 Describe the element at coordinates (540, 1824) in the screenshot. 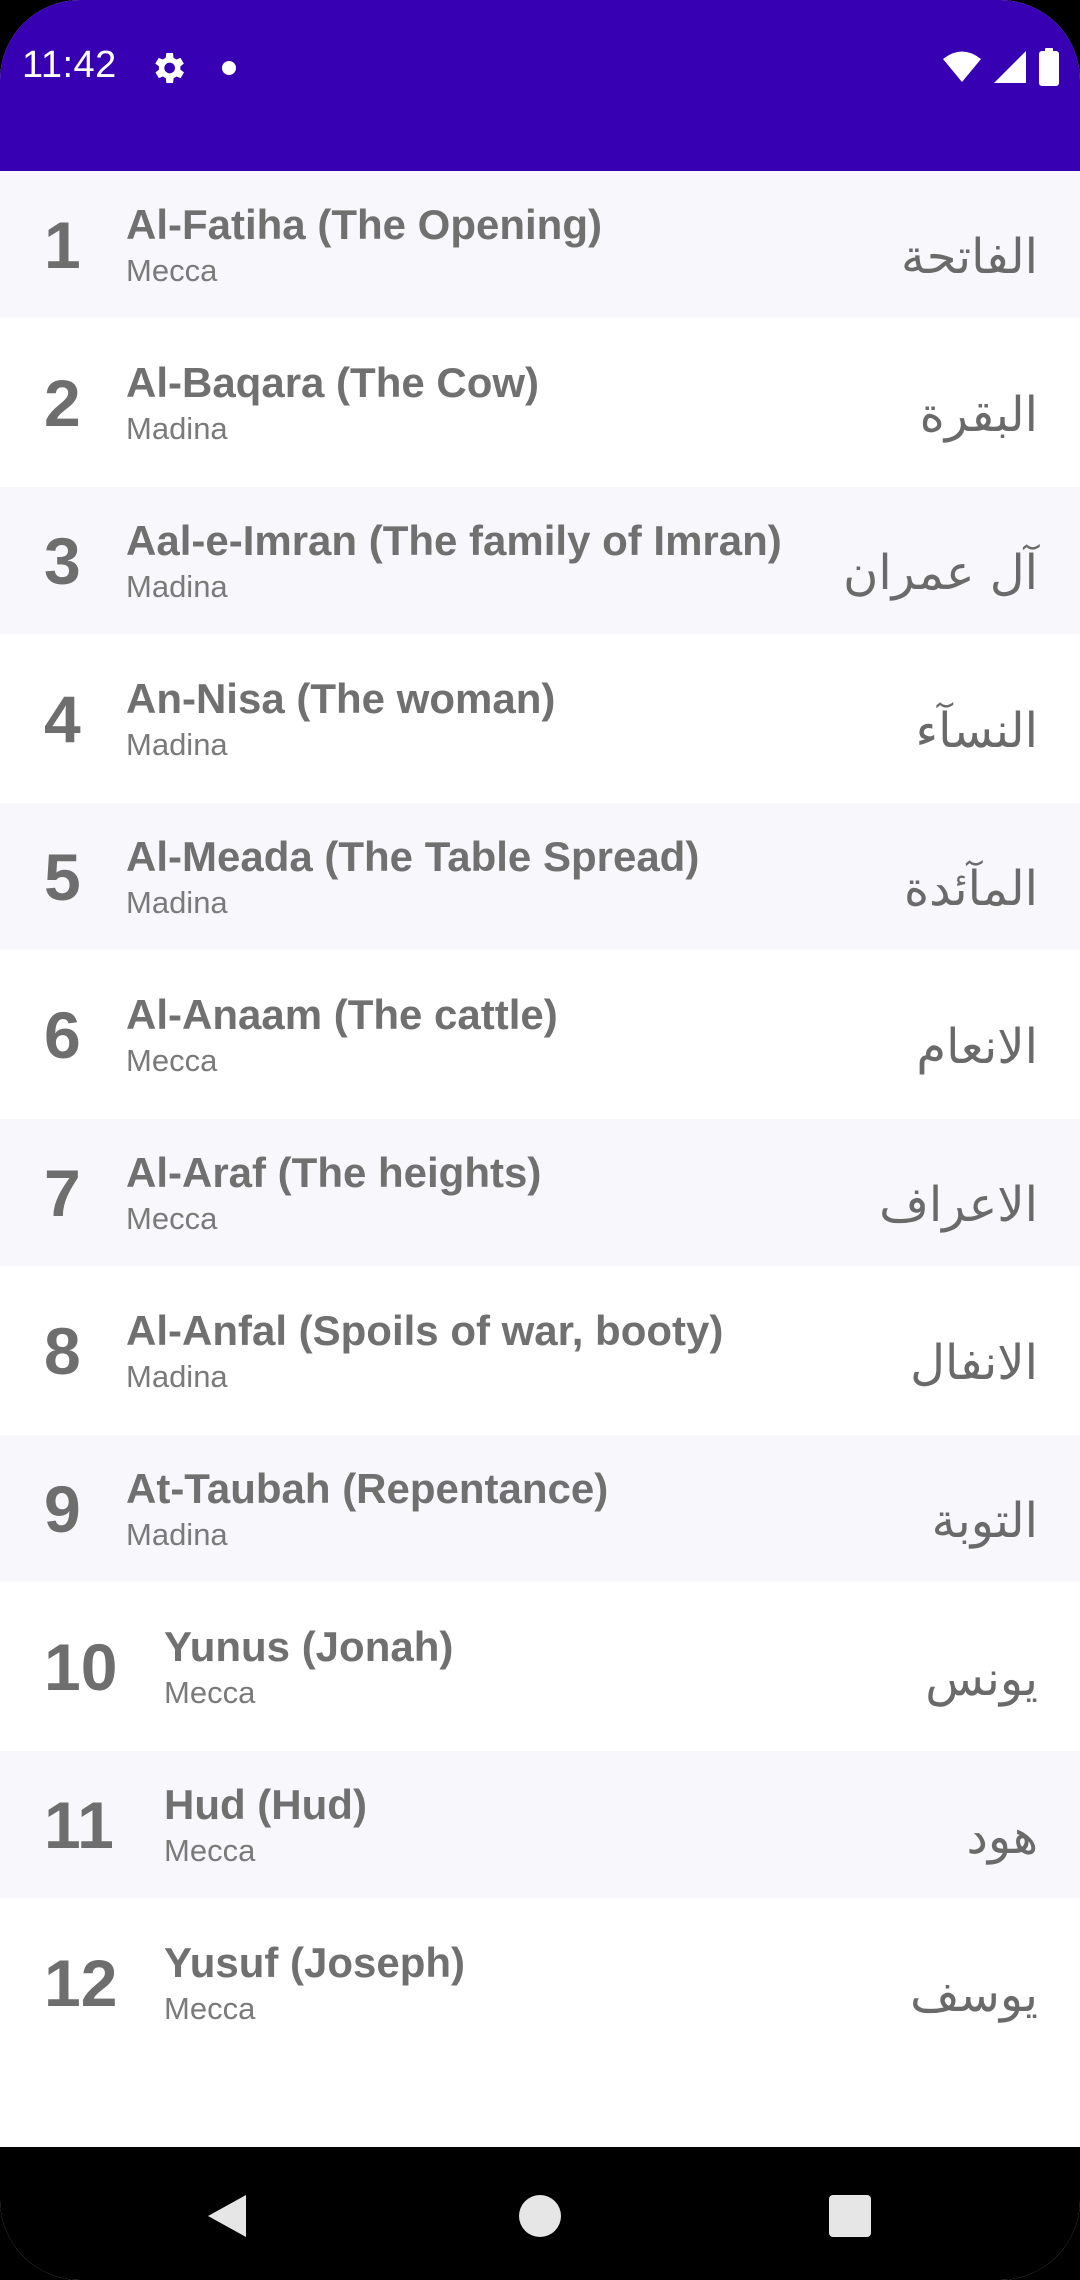

I see `list-item: 11 Hud (Hud) Mecca ھود` at that location.